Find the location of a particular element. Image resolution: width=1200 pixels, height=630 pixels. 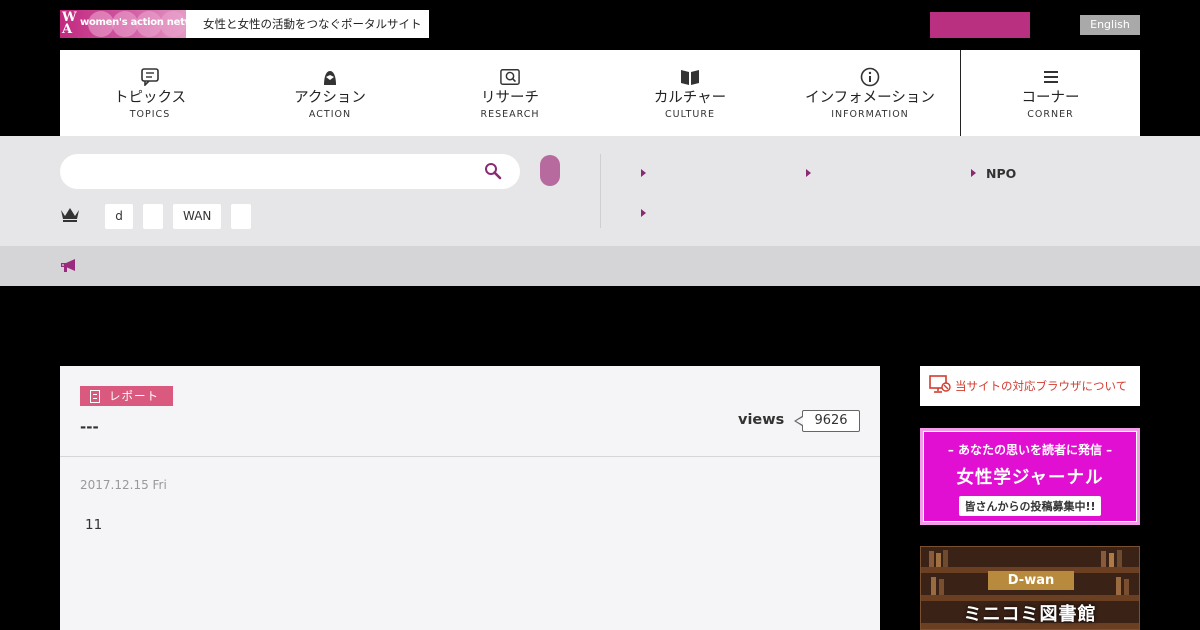

dwan-tag: D-wan is located at coordinates (1031, 580).